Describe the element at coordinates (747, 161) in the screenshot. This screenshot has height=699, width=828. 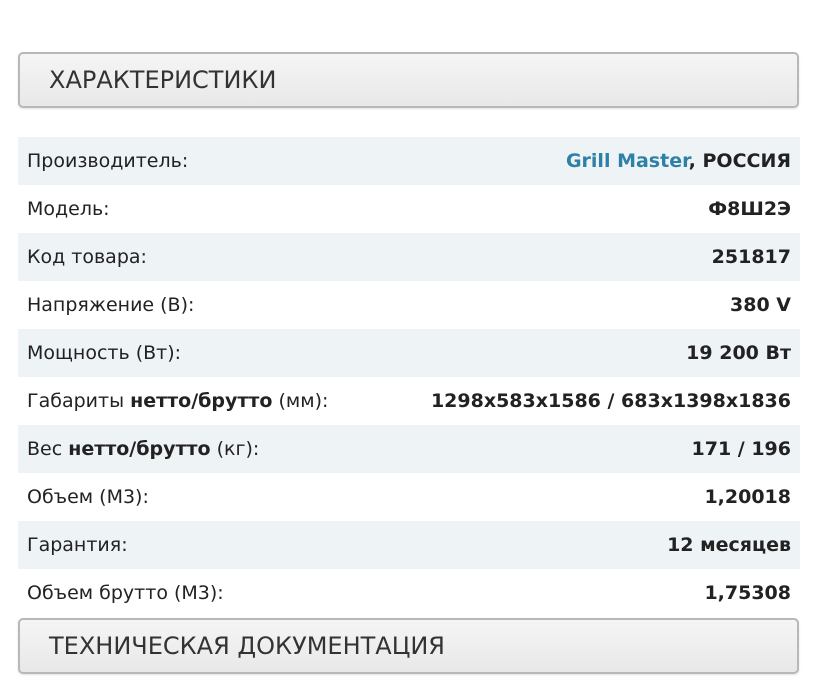
I see `manufacturer-country: РОССИЯ` at that location.